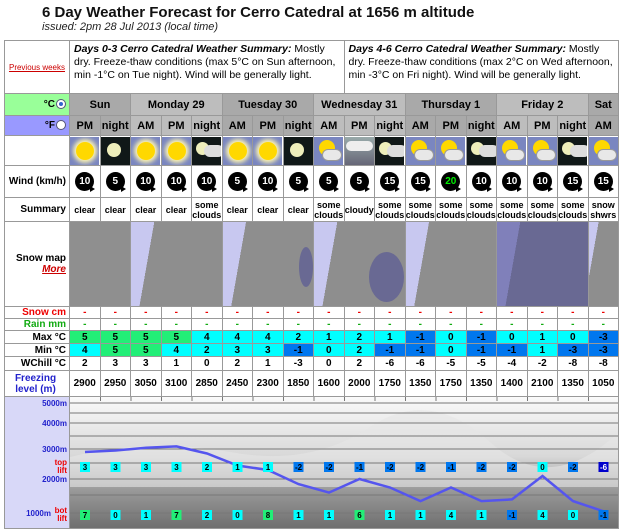 Image resolution: width=620 pixels, height=529 pixels. What do you see at coordinates (35, 389) in the screenshot?
I see `freezing-label-2: level (m)` at bounding box center [35, 389].